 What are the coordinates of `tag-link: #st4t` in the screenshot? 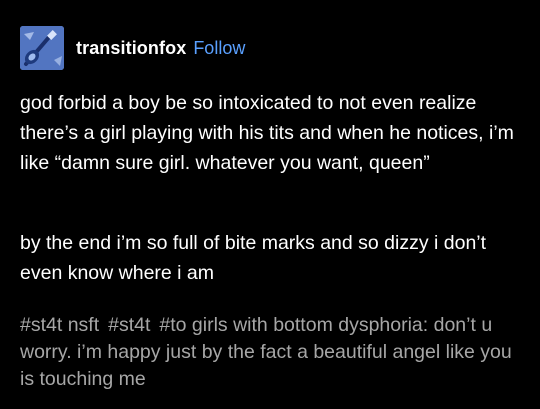 It's located at (129, 325).